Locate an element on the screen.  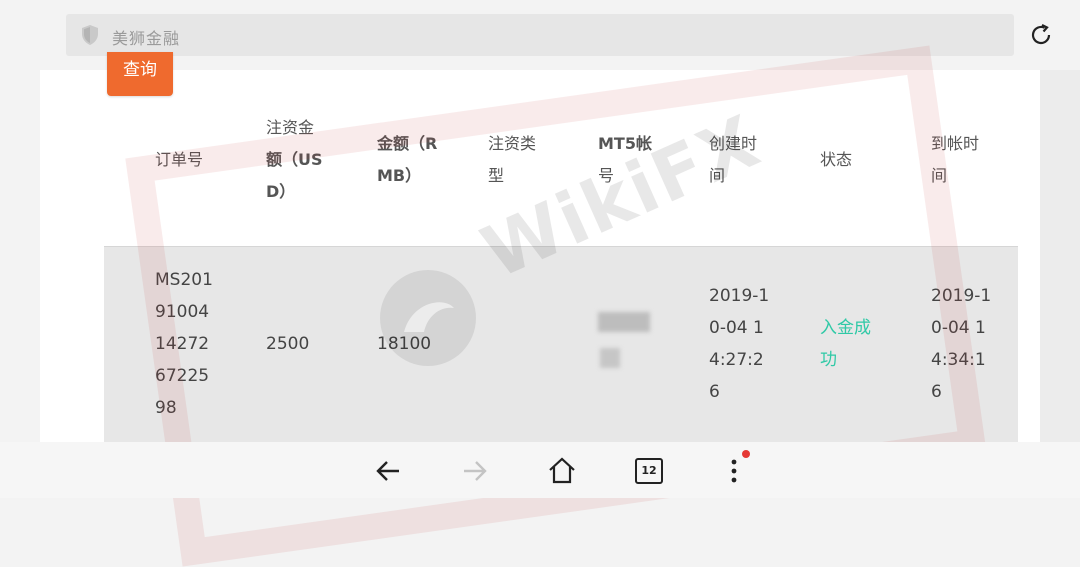
shield-icon is located at coordinates (90, 35).